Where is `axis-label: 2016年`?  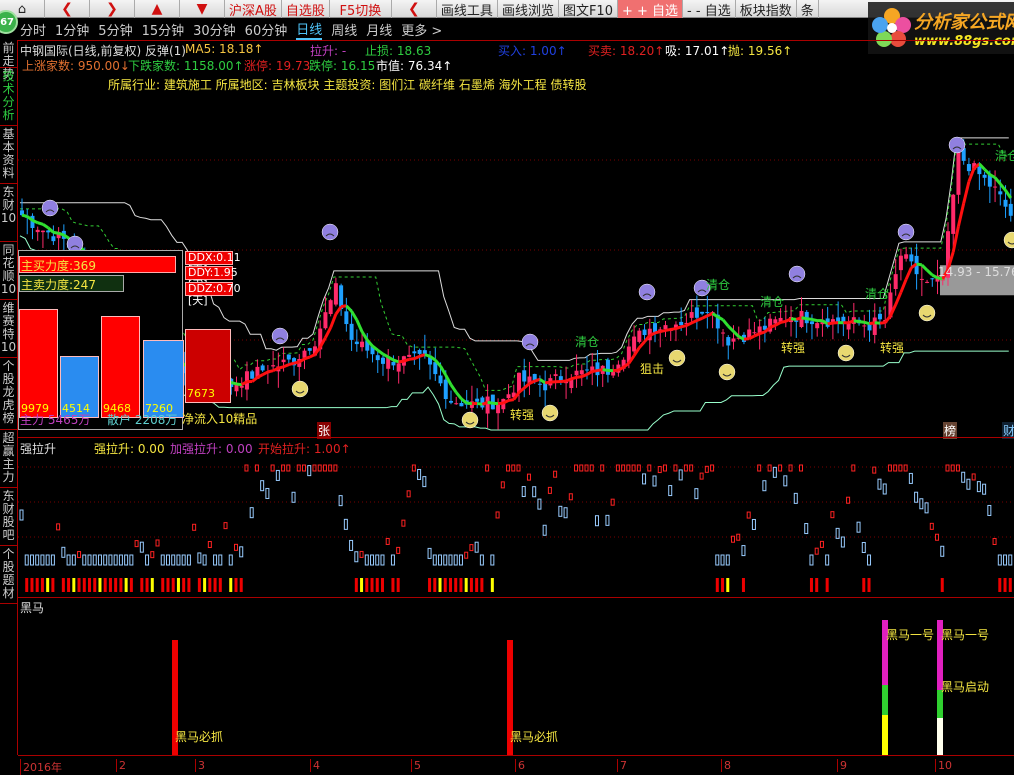 axis-label: 2016年 is located at coordinates (41, 767).